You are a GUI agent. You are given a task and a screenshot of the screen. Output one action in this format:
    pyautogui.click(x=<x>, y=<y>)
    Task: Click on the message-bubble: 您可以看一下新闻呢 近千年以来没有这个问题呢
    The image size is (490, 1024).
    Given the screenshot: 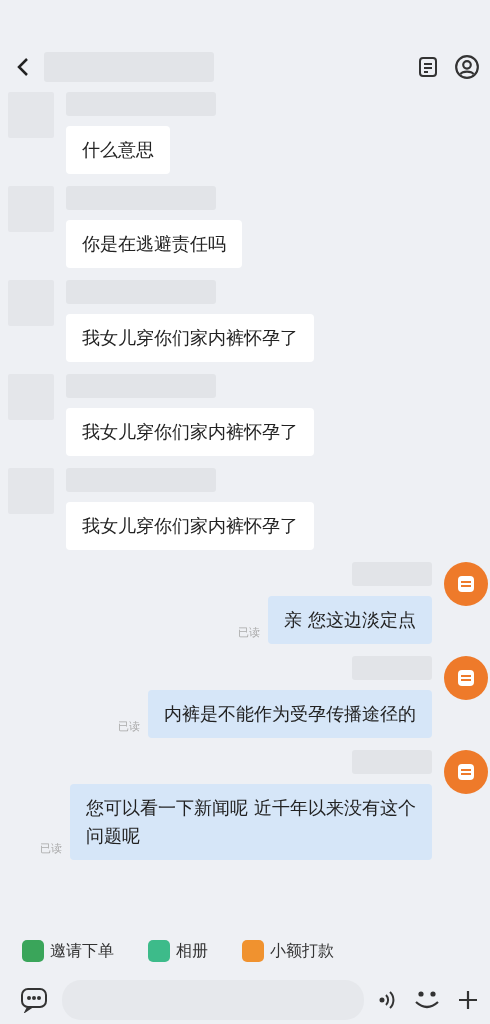 What is the action you would take?
    pyautogui.click(x=251, y=822)
    